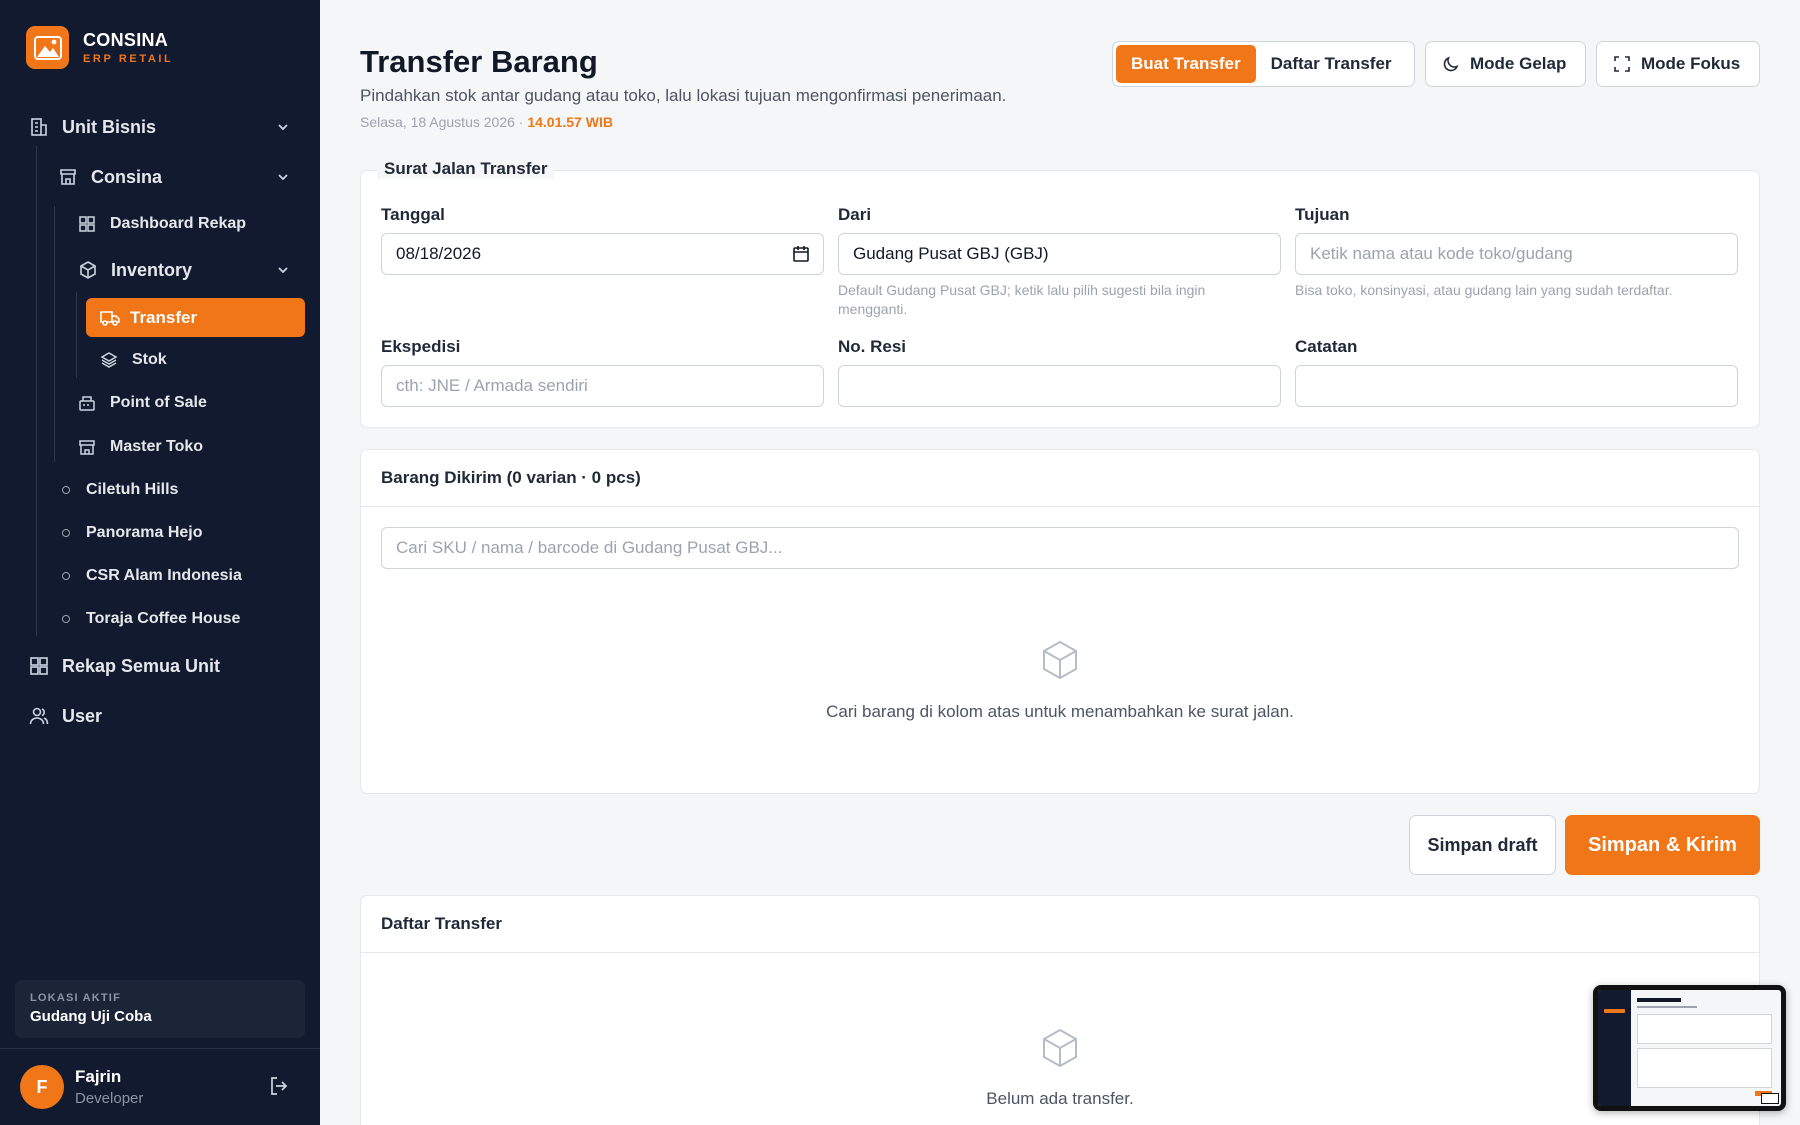 The image size is (1800, 1125). I want to click on save-draft-button: Simpan draft, so click(1482, 845).